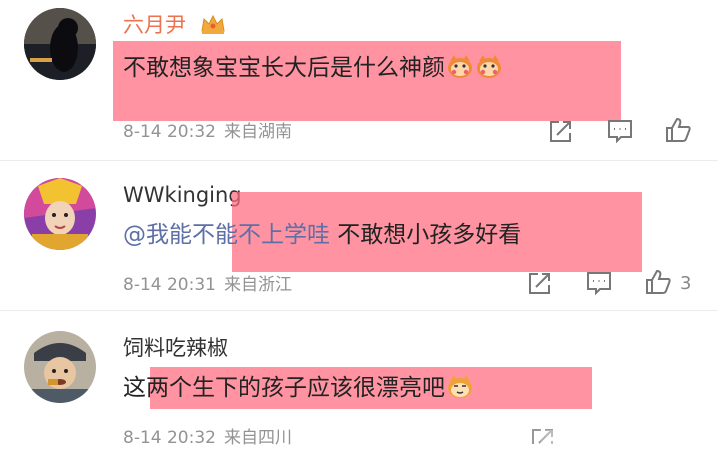 This screenshot has height=457, width=718. What do you see at coordinates (257, 132) in the screenshot?
I see `location: 来自湖南` at bounding box center [257, 132].